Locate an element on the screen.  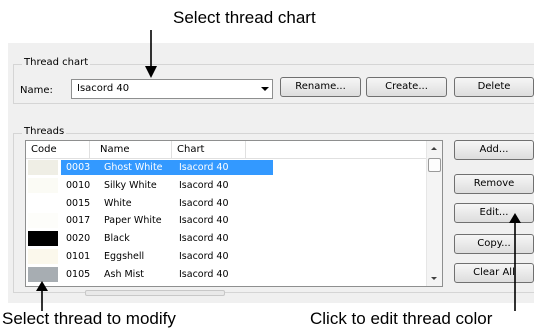
scroll-down-icon is located at coordinates (434, 278).